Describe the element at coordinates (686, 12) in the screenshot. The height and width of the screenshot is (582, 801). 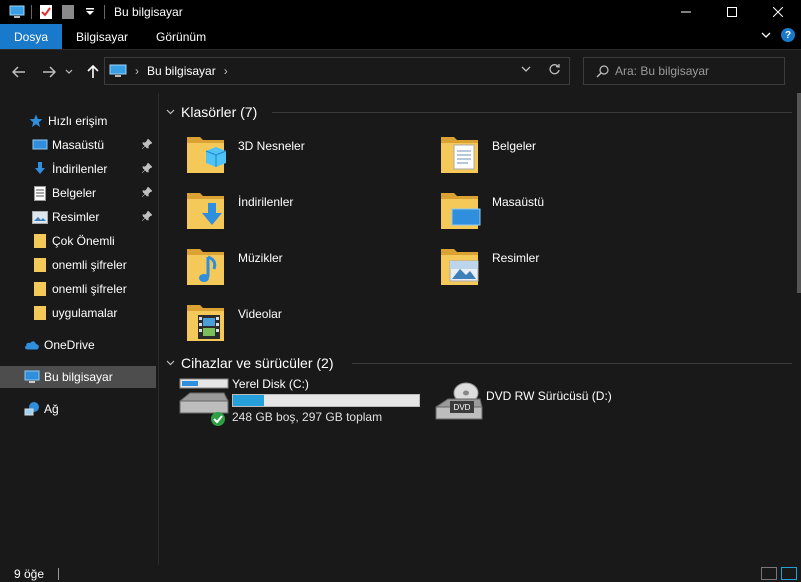
I see `minimize-button` at that location.